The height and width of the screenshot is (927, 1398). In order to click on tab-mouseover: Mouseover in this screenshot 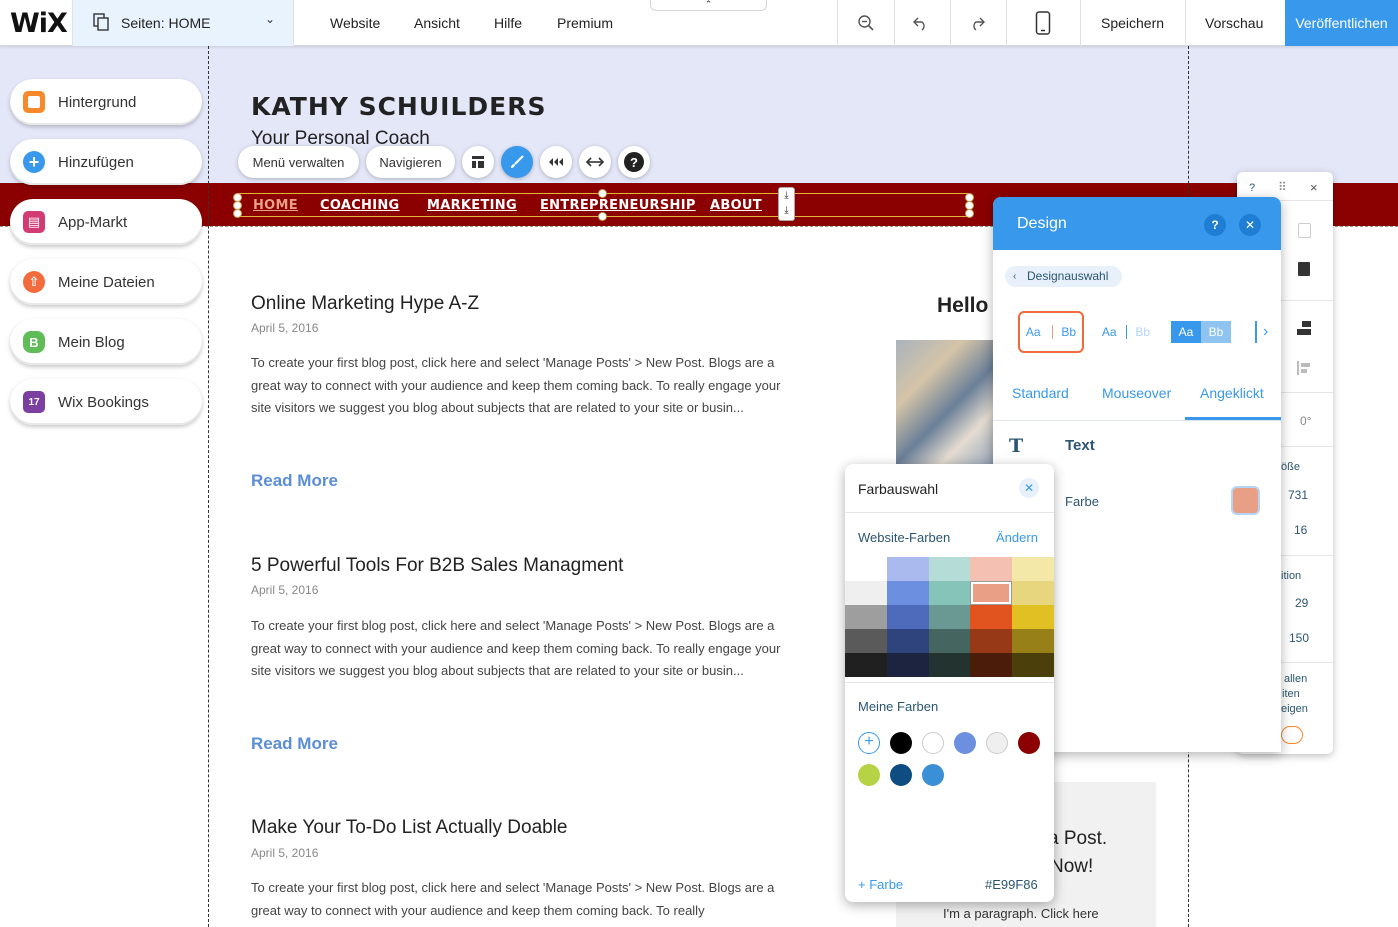, I will do `click(1136, 393)`.